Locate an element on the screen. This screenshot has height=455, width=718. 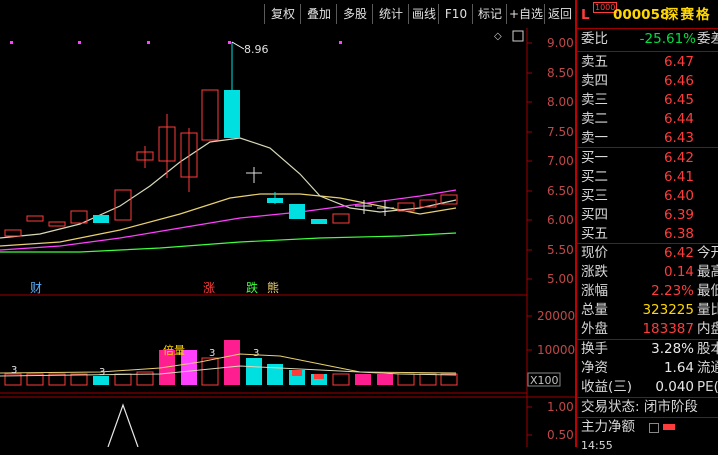
bid-price: 6.38 is located at coordinates (678, 234).